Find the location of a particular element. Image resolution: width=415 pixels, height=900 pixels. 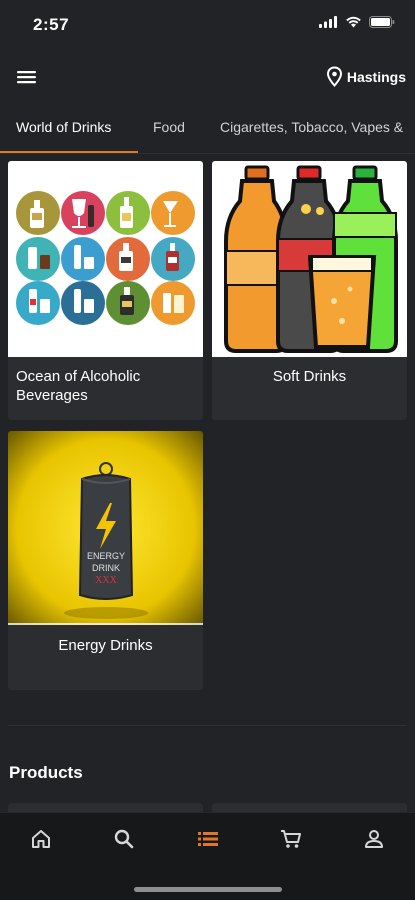

cart-icon is located at coordinates (291, 839).